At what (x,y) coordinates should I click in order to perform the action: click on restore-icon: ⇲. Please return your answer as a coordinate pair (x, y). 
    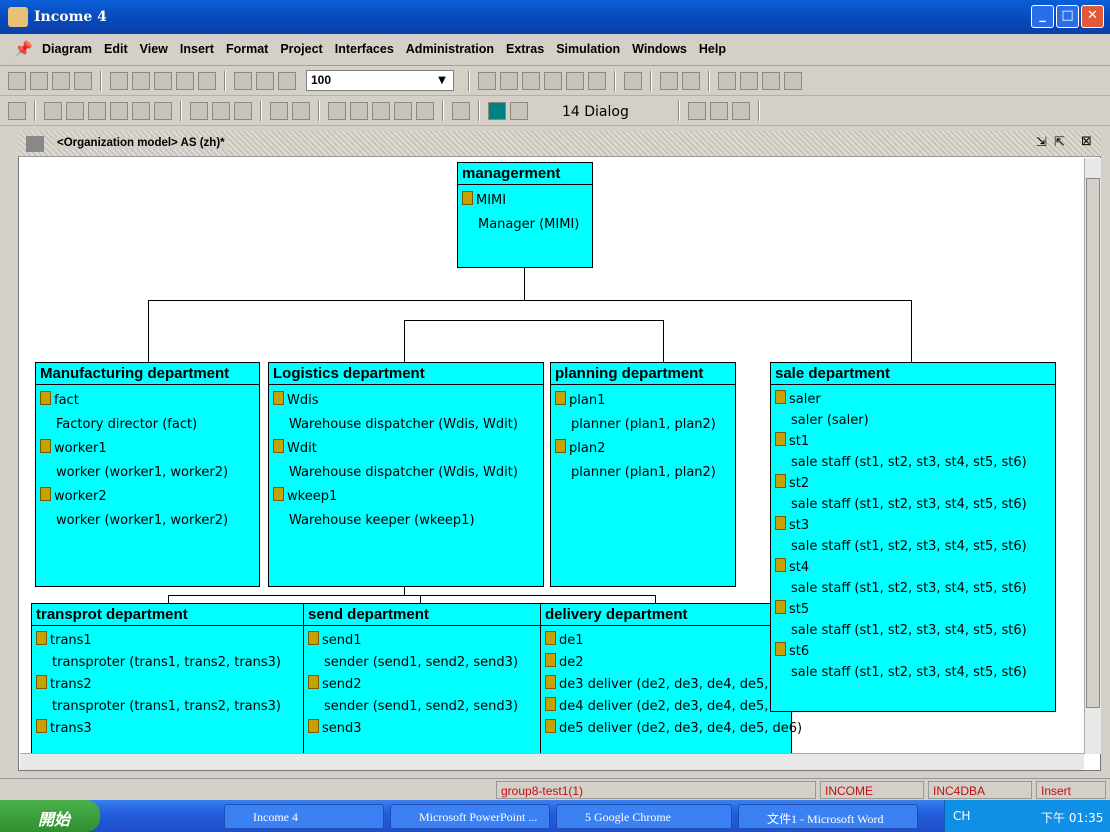
    Looking at the image, I should click on (1041, 142).